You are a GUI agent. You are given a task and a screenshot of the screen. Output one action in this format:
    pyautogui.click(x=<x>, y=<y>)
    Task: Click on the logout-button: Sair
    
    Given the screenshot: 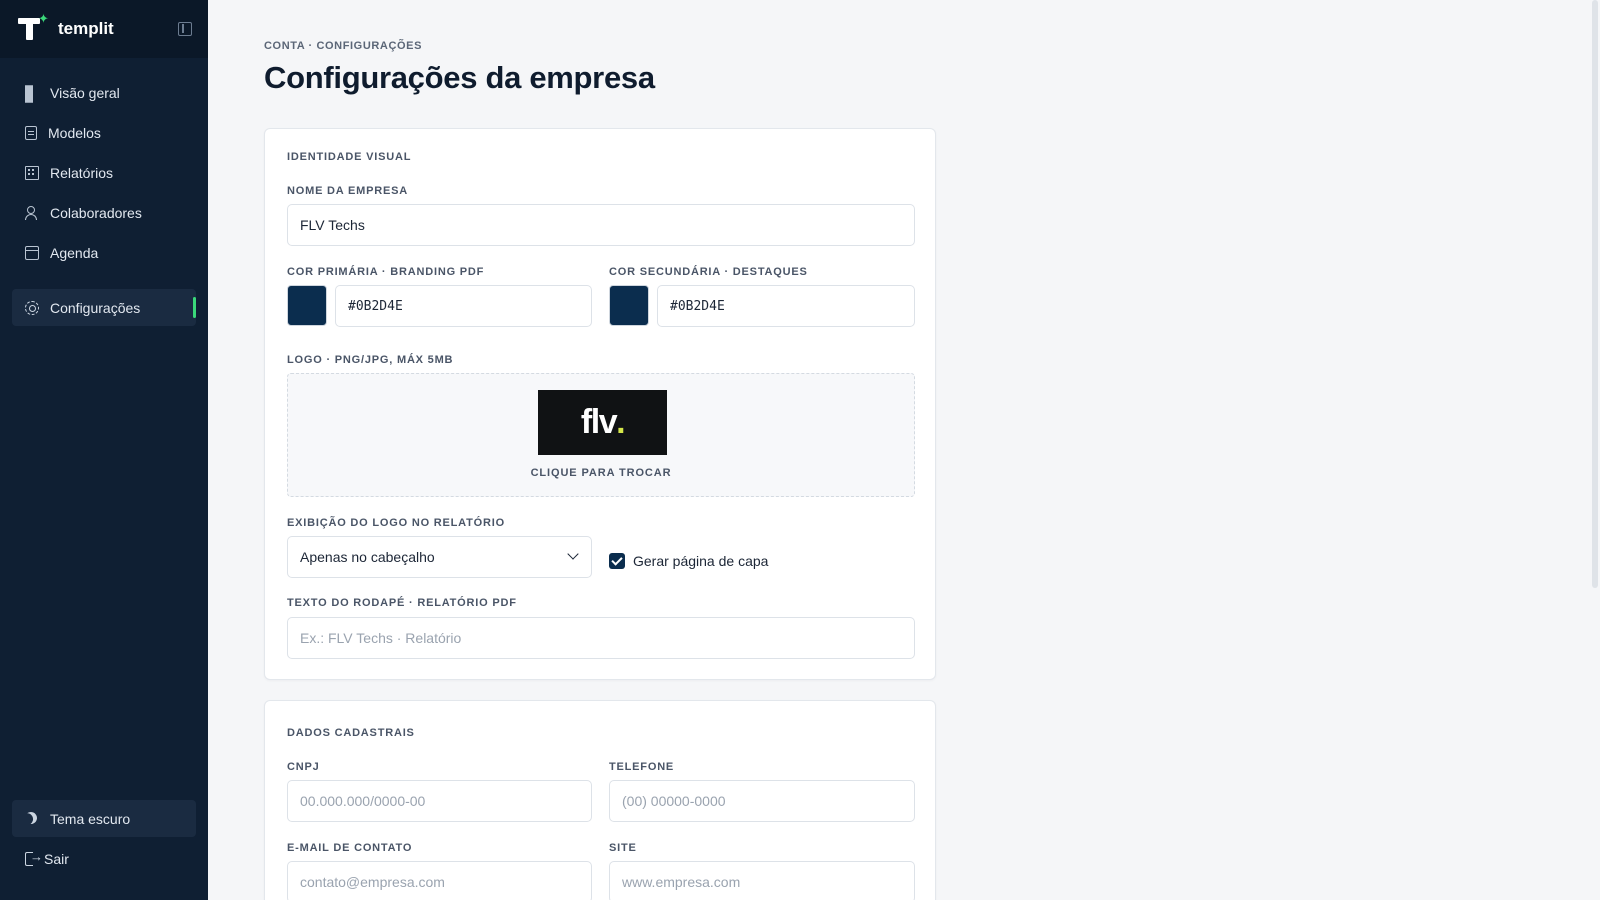 What is the action you would take?
    pyautogui.click(x=104, y=858)
    